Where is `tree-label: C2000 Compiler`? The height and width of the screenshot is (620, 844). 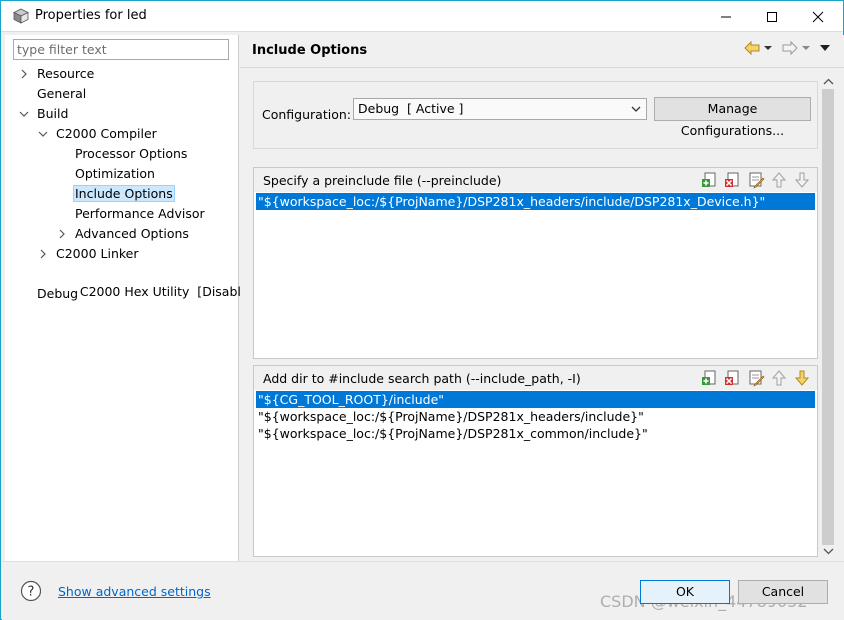
tree-label: C2000 Compiler is located at coordinates (106, 133).